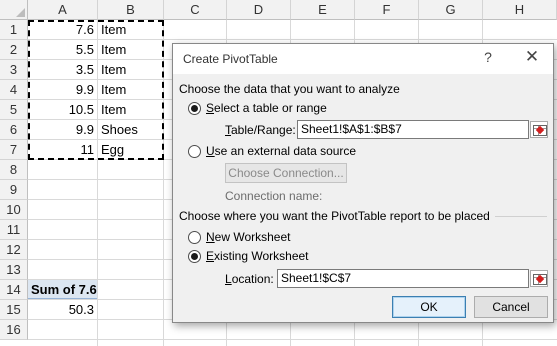 This screenshot has width=557, height=346. Describe the element at coordinates (281, 151) in the screenshot. I see `external-source-label: Use an external data source` at that location.